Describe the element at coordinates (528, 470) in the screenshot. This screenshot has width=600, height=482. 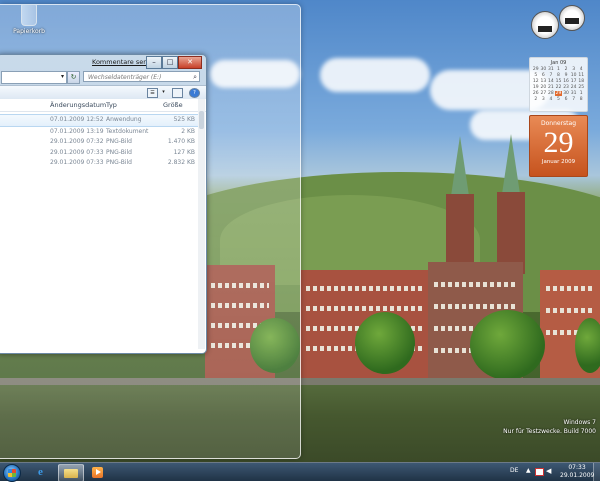
I see `tray-expand-icon: ▲` at that location.